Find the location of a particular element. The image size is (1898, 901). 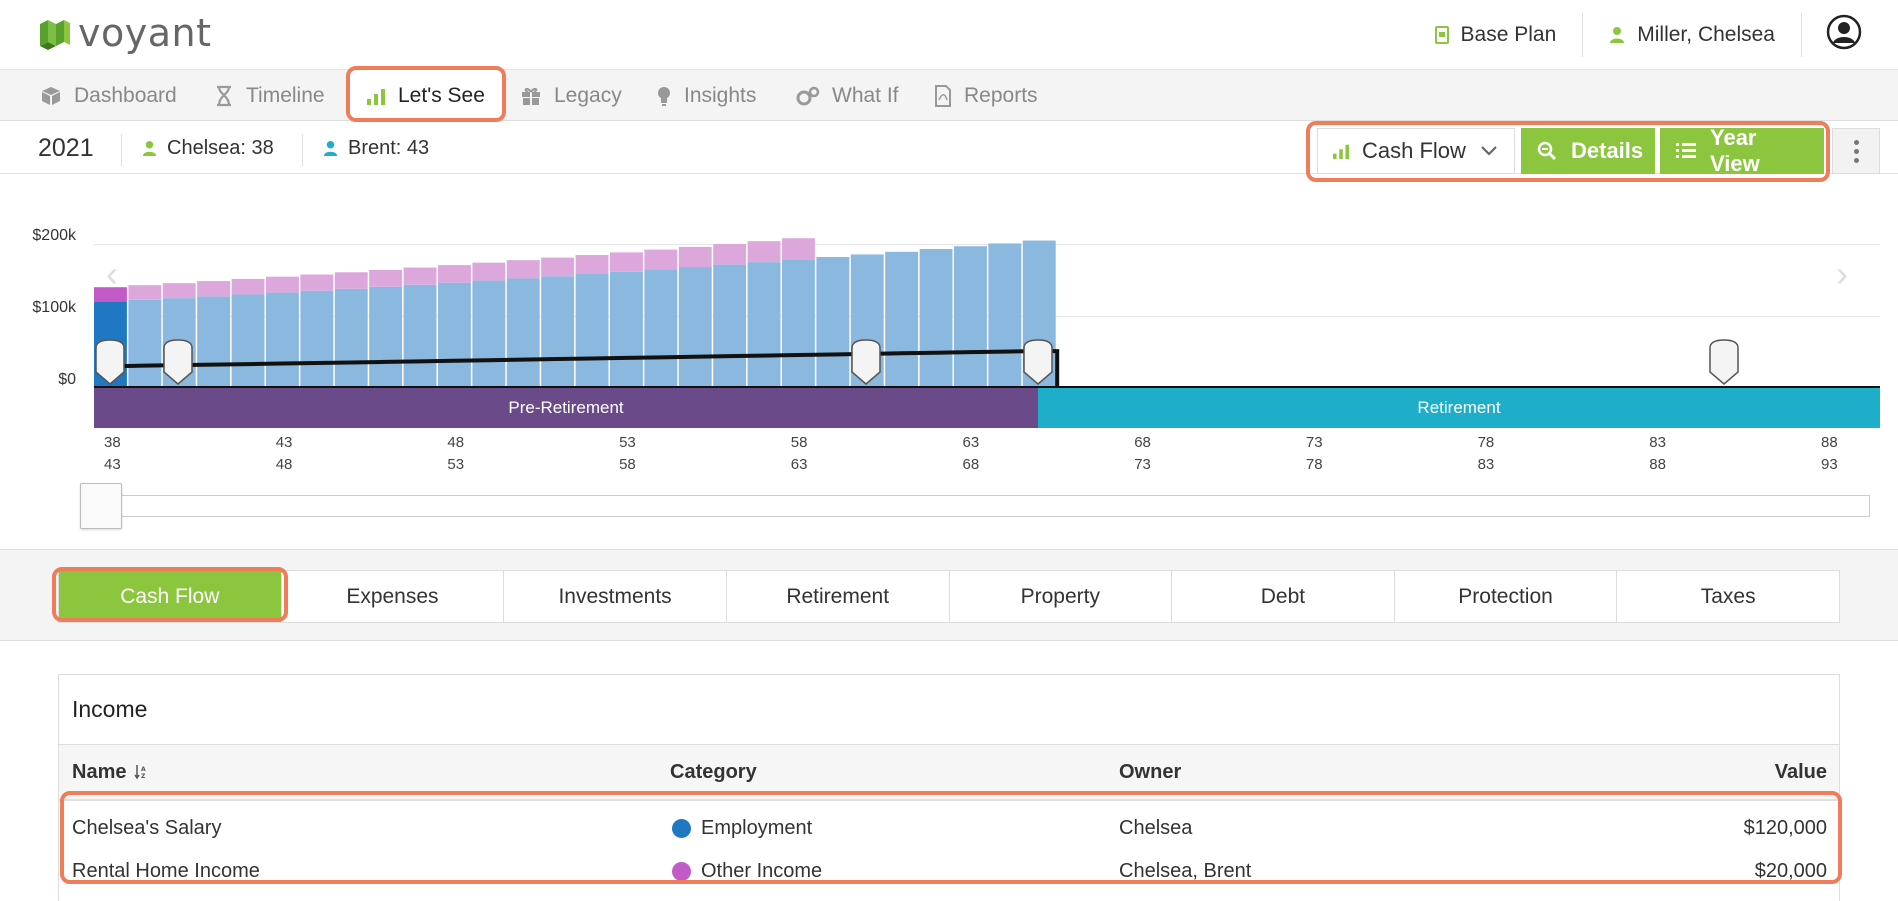

gears-icon is located at coordinates (808, 96).